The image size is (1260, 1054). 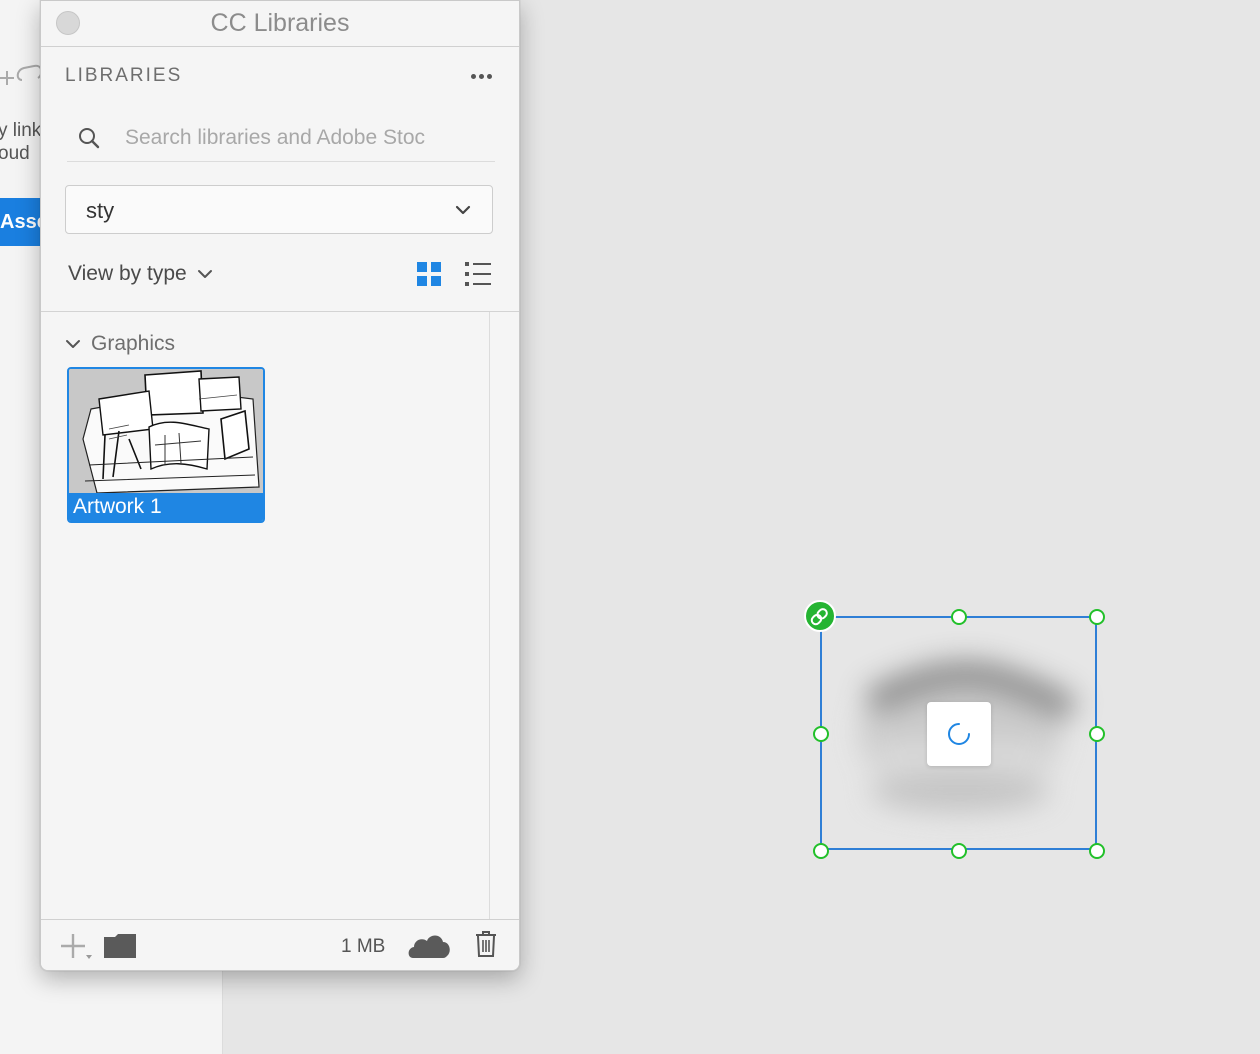 What do you see at coordinates (166, 507) in the screenshot?
I see `asset-label: Artwork 1` at bounding box center [166, 507].